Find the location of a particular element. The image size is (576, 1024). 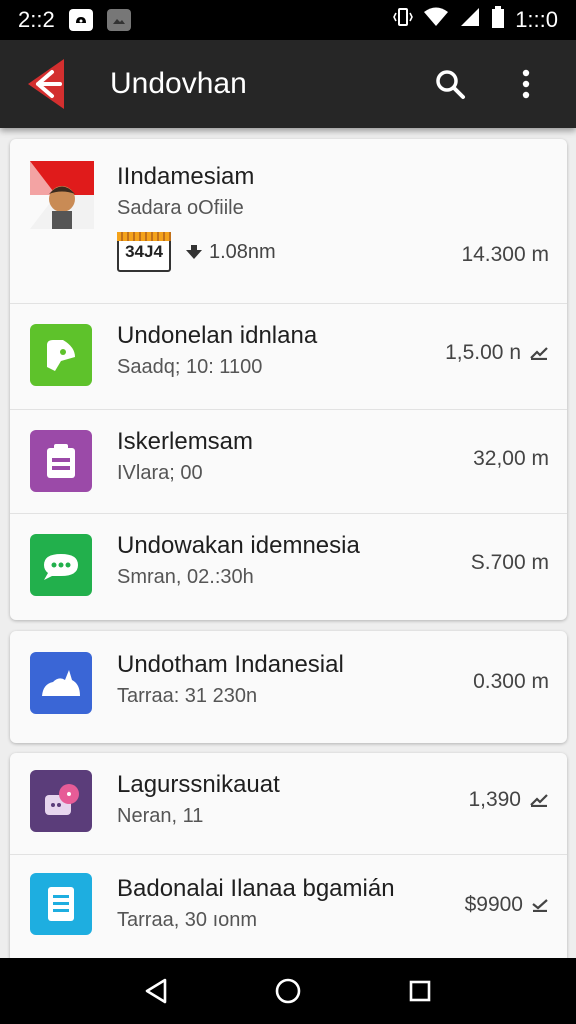

docs-app-icon is located at coordinates (61, 904).